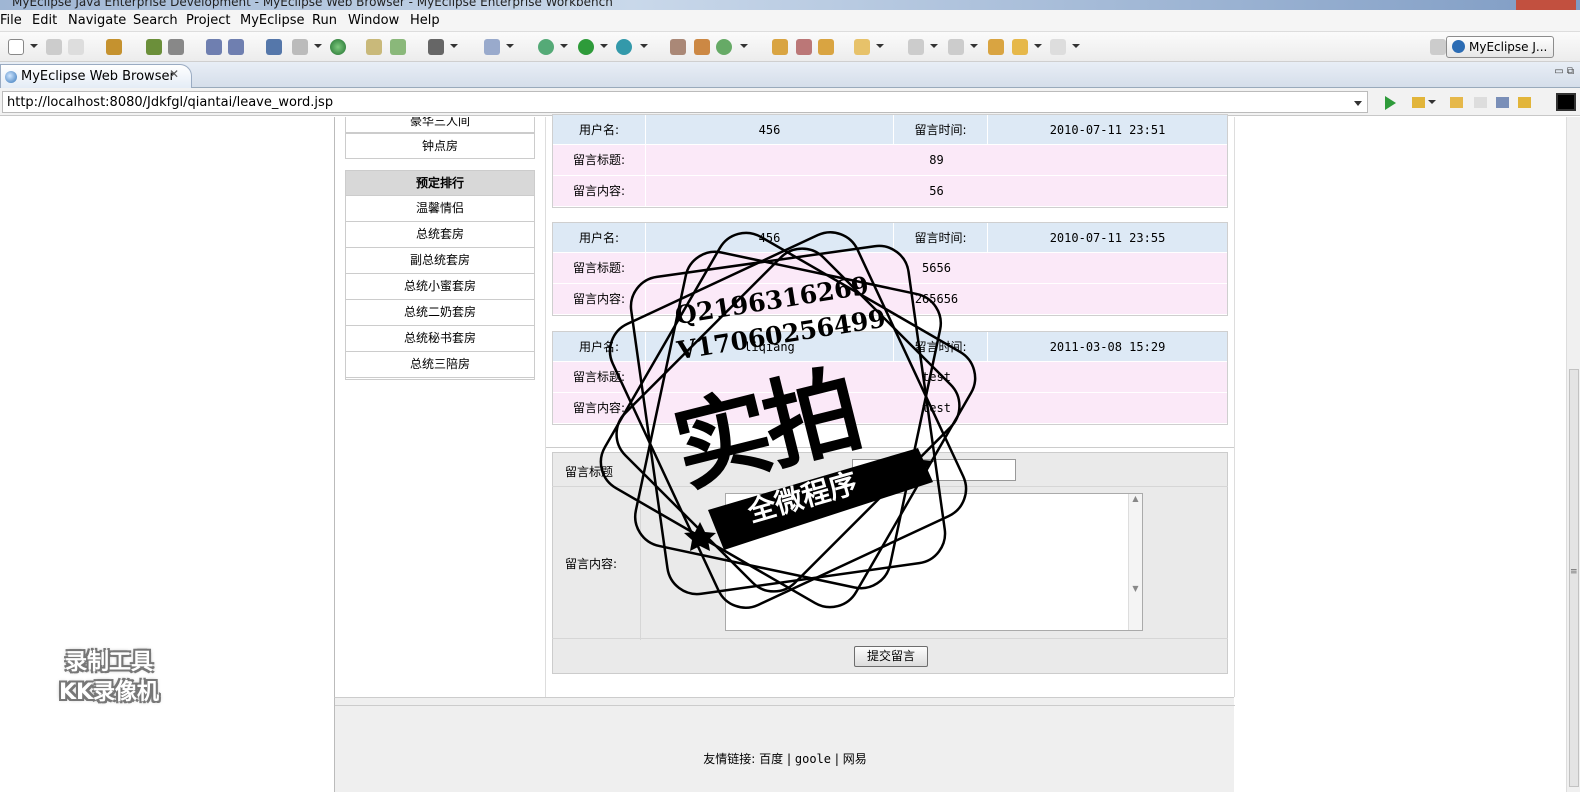 The image size is (1580, 792). Describe the element at coordinates (300, 47) in the screenshot. I see `page-icon` at that location.